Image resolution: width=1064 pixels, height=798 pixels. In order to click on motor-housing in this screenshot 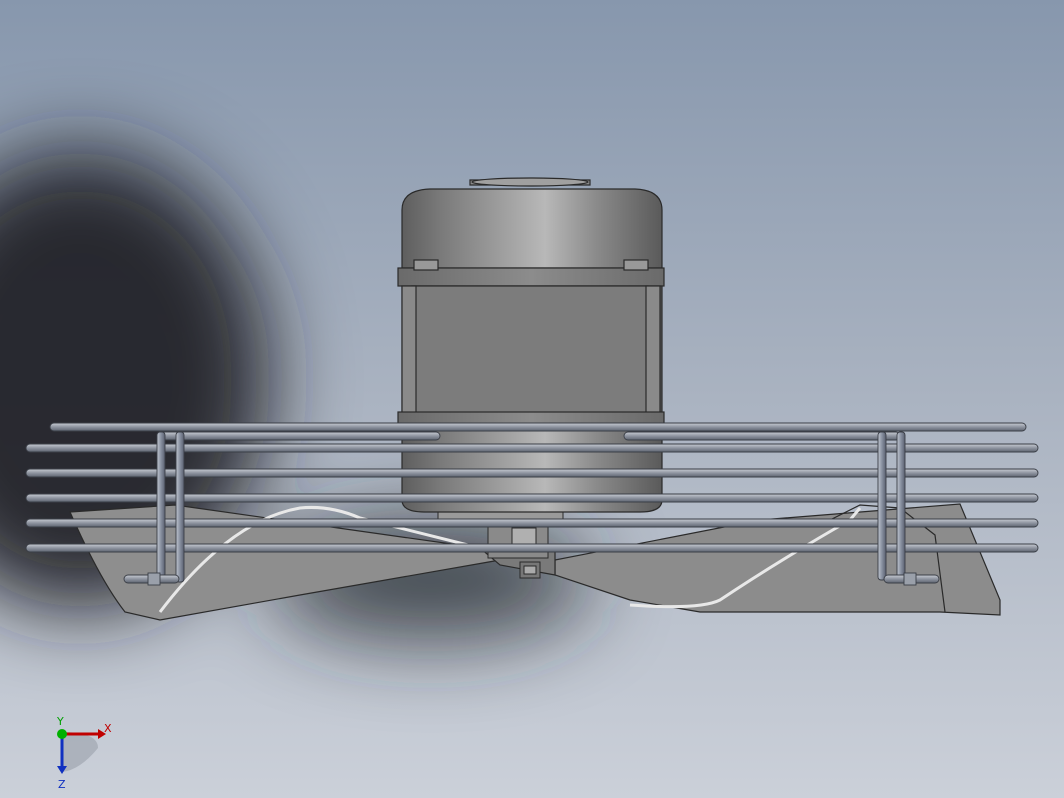, I will do `click(531, 345)`.